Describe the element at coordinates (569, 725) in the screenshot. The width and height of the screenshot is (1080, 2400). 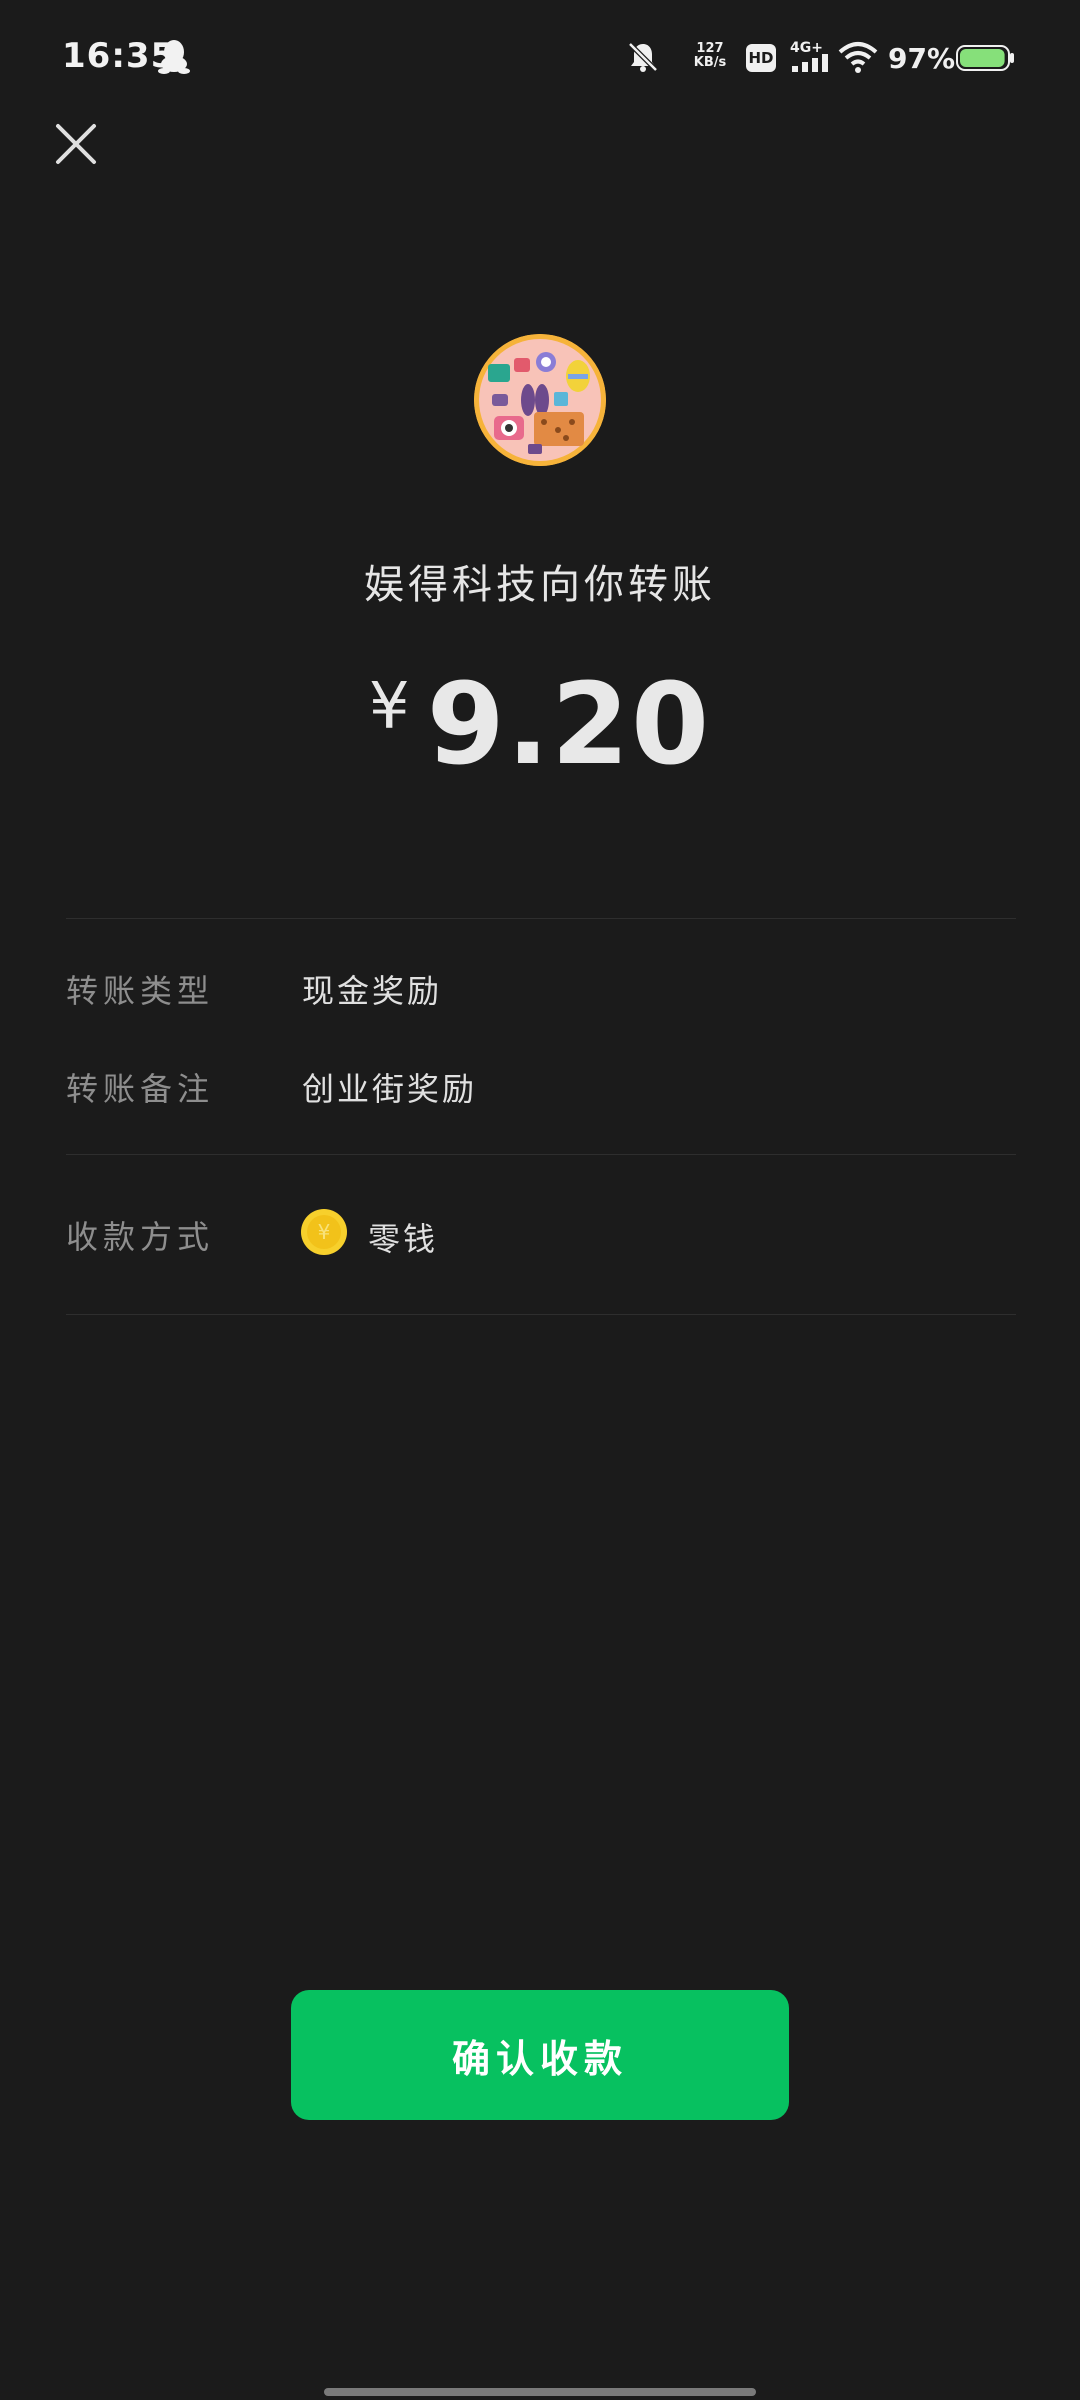
I see `amount-value: 9.20` at that location.